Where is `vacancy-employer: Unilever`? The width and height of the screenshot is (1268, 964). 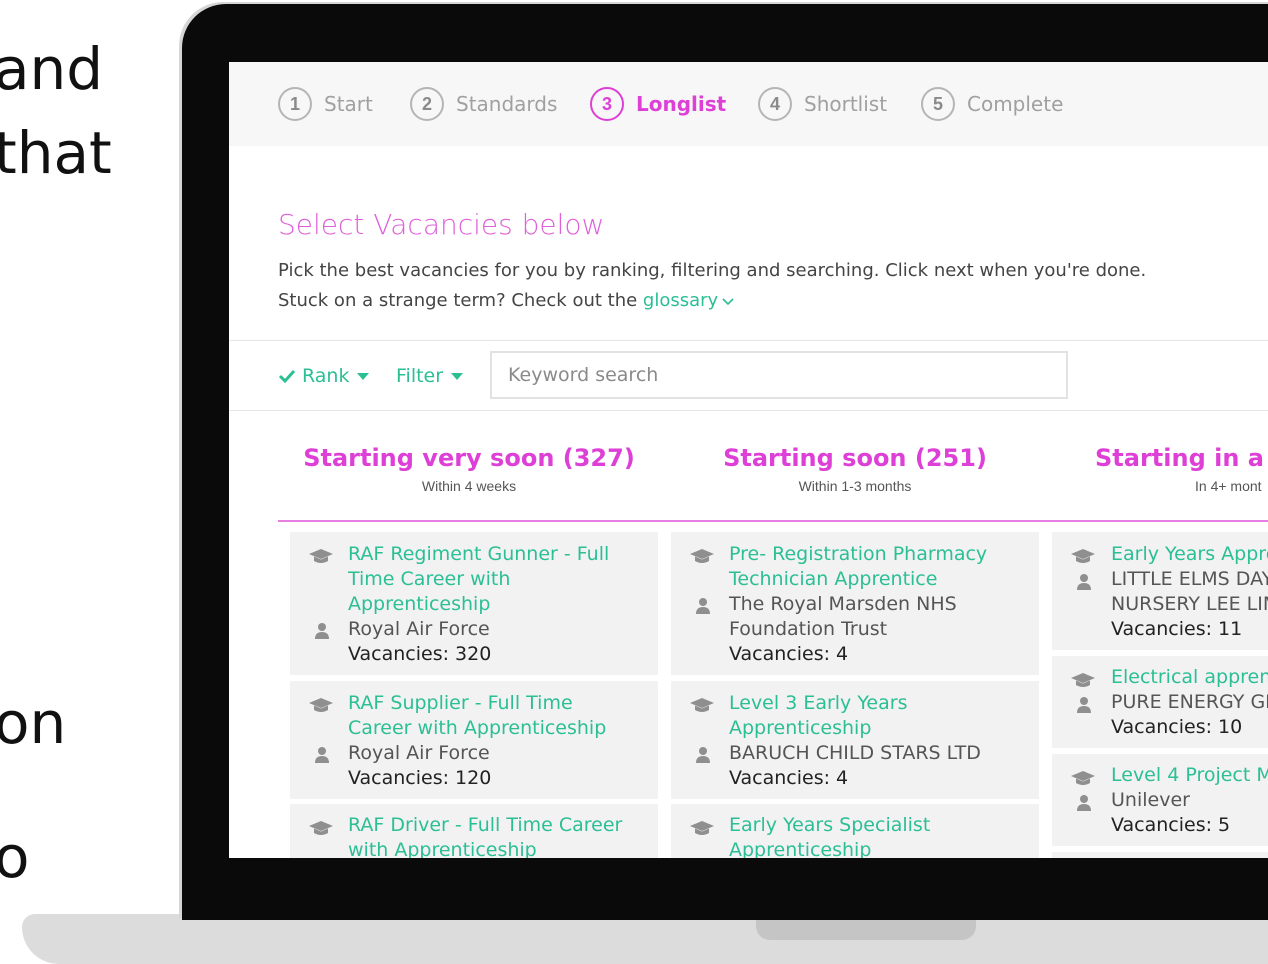 vacancy-employer: Unilever is located at coordinates (1150, 800).